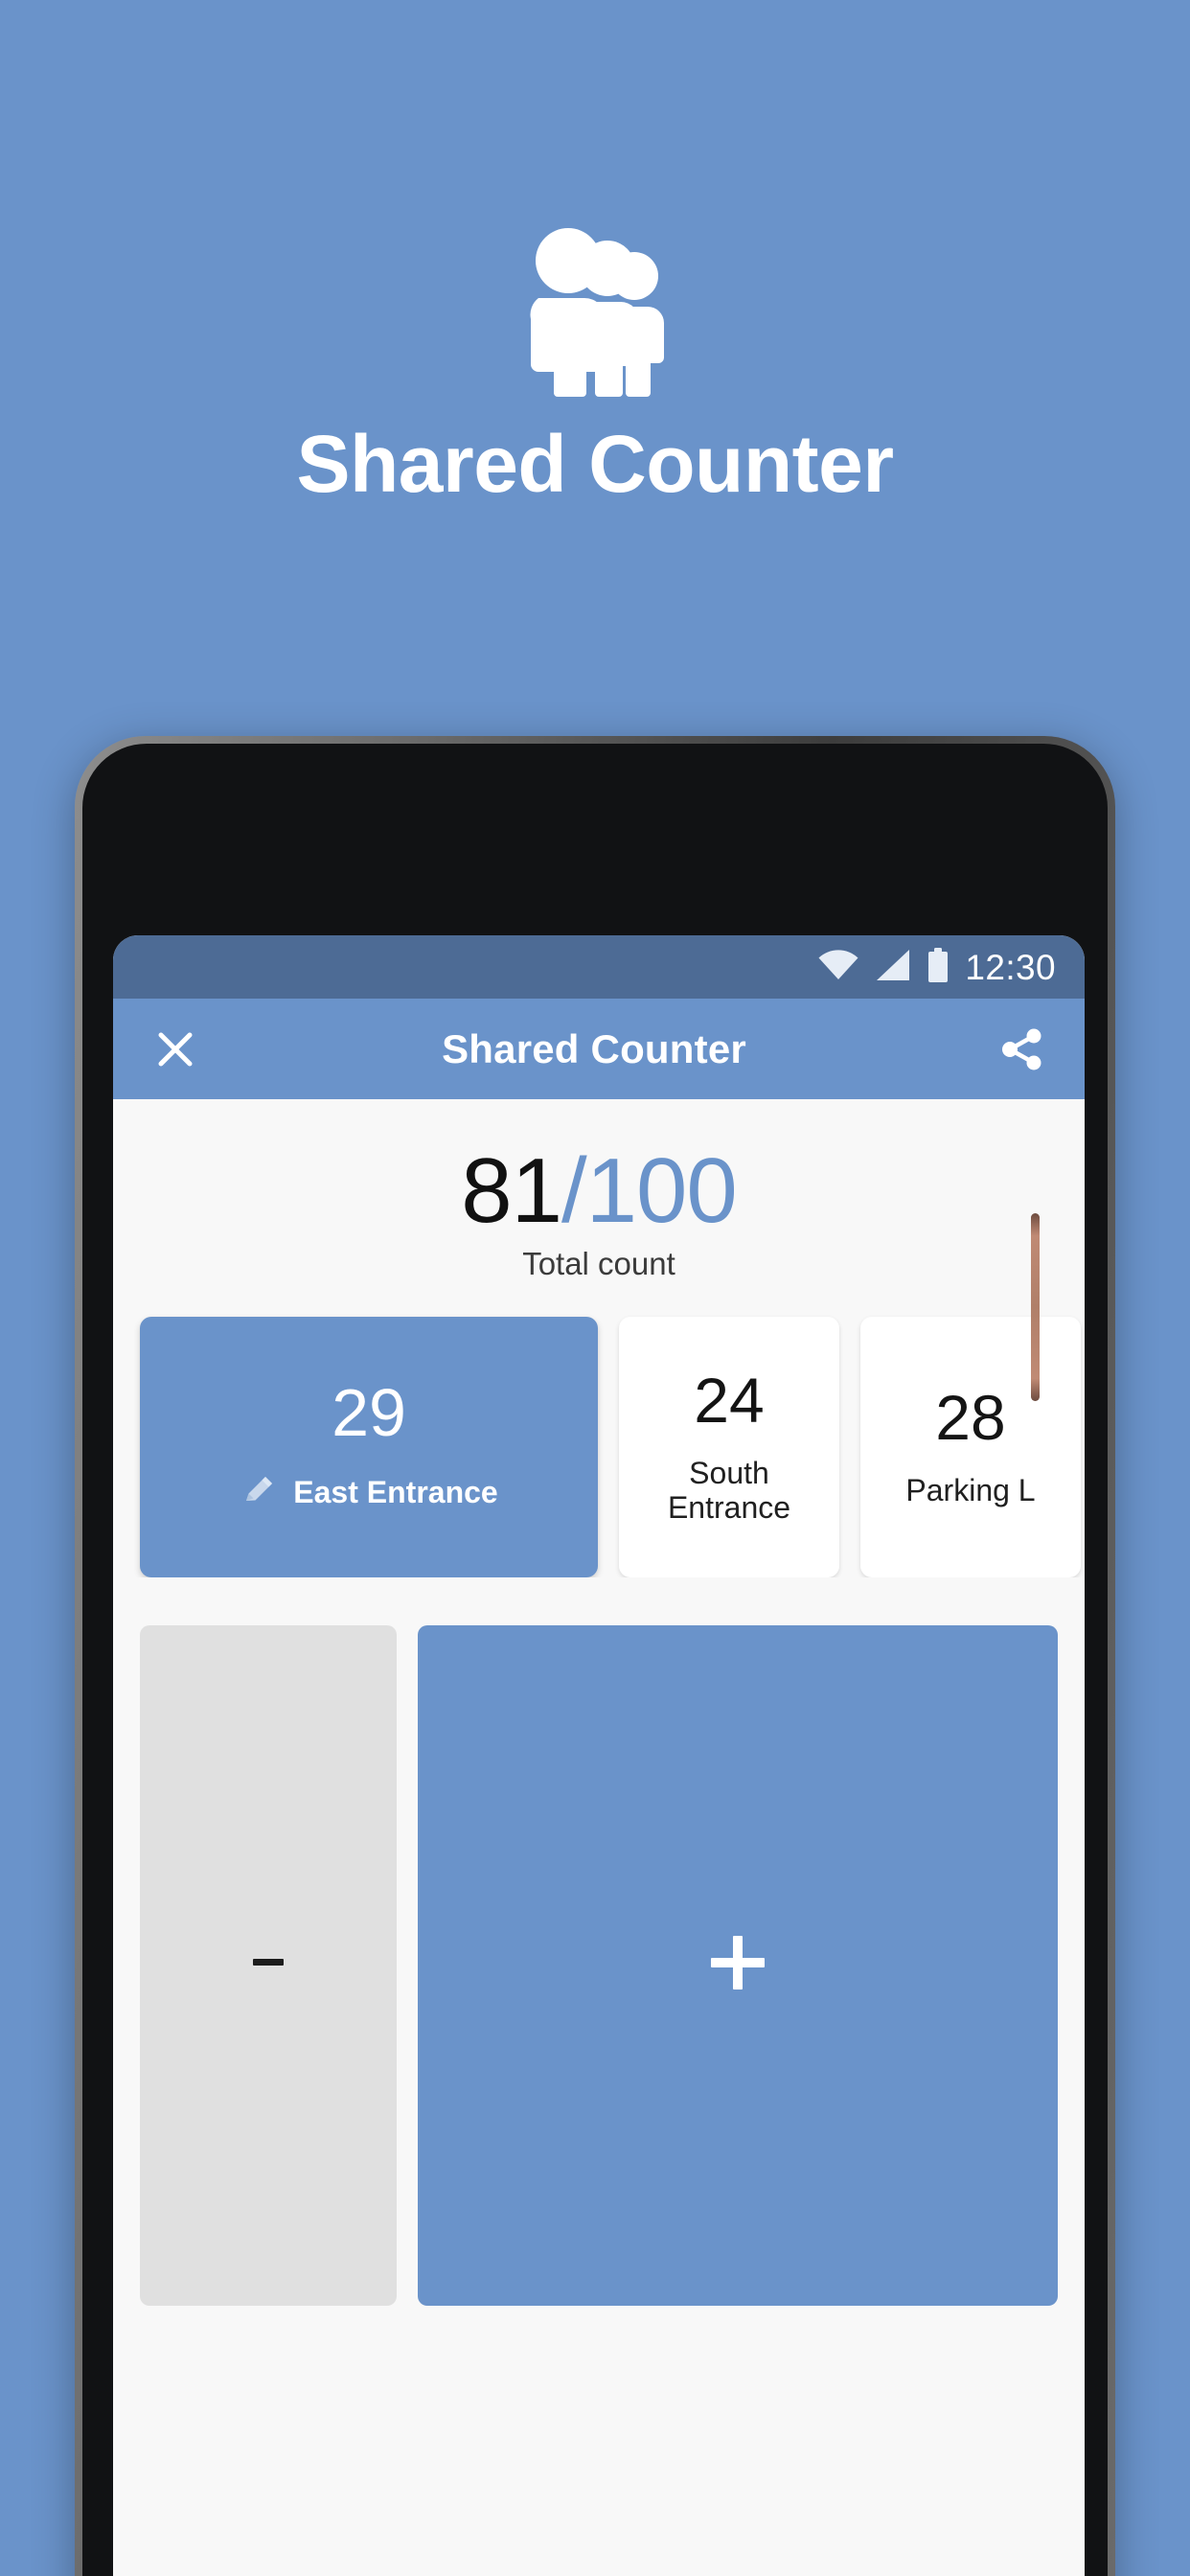 The image size is (1190, 2576). I want to click on counter-card-label-row: Parking L, so click(971, 1490).